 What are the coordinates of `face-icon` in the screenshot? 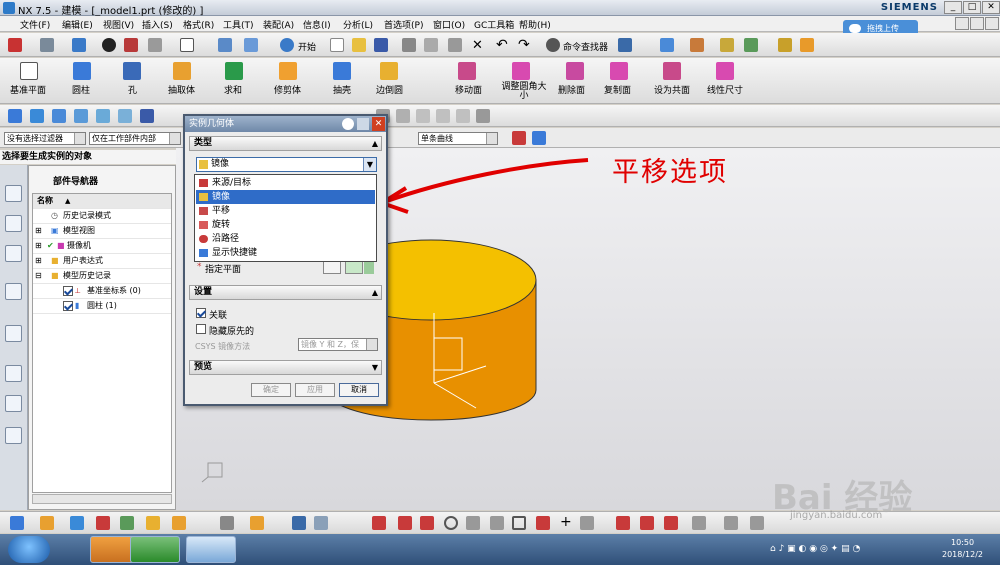 It's located at (125, 116).